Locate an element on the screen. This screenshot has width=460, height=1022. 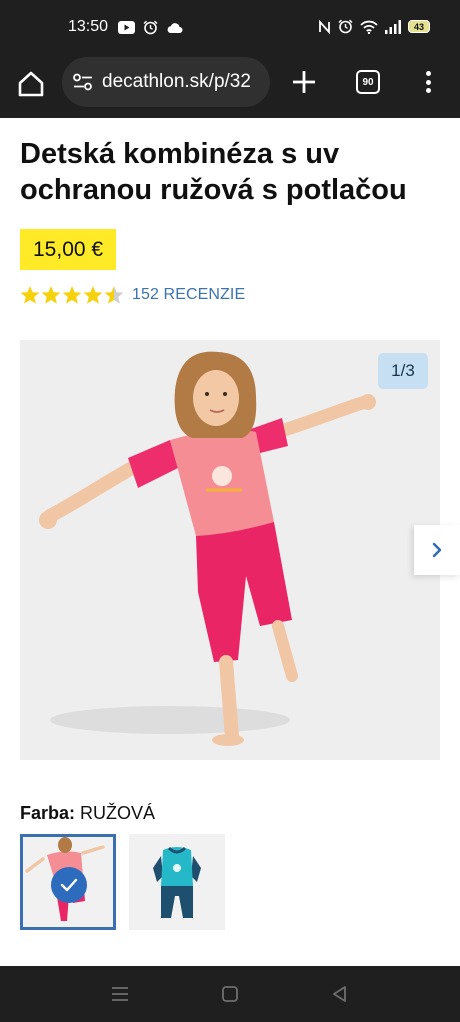
cloud-icon is located at coordinates (175, 27).